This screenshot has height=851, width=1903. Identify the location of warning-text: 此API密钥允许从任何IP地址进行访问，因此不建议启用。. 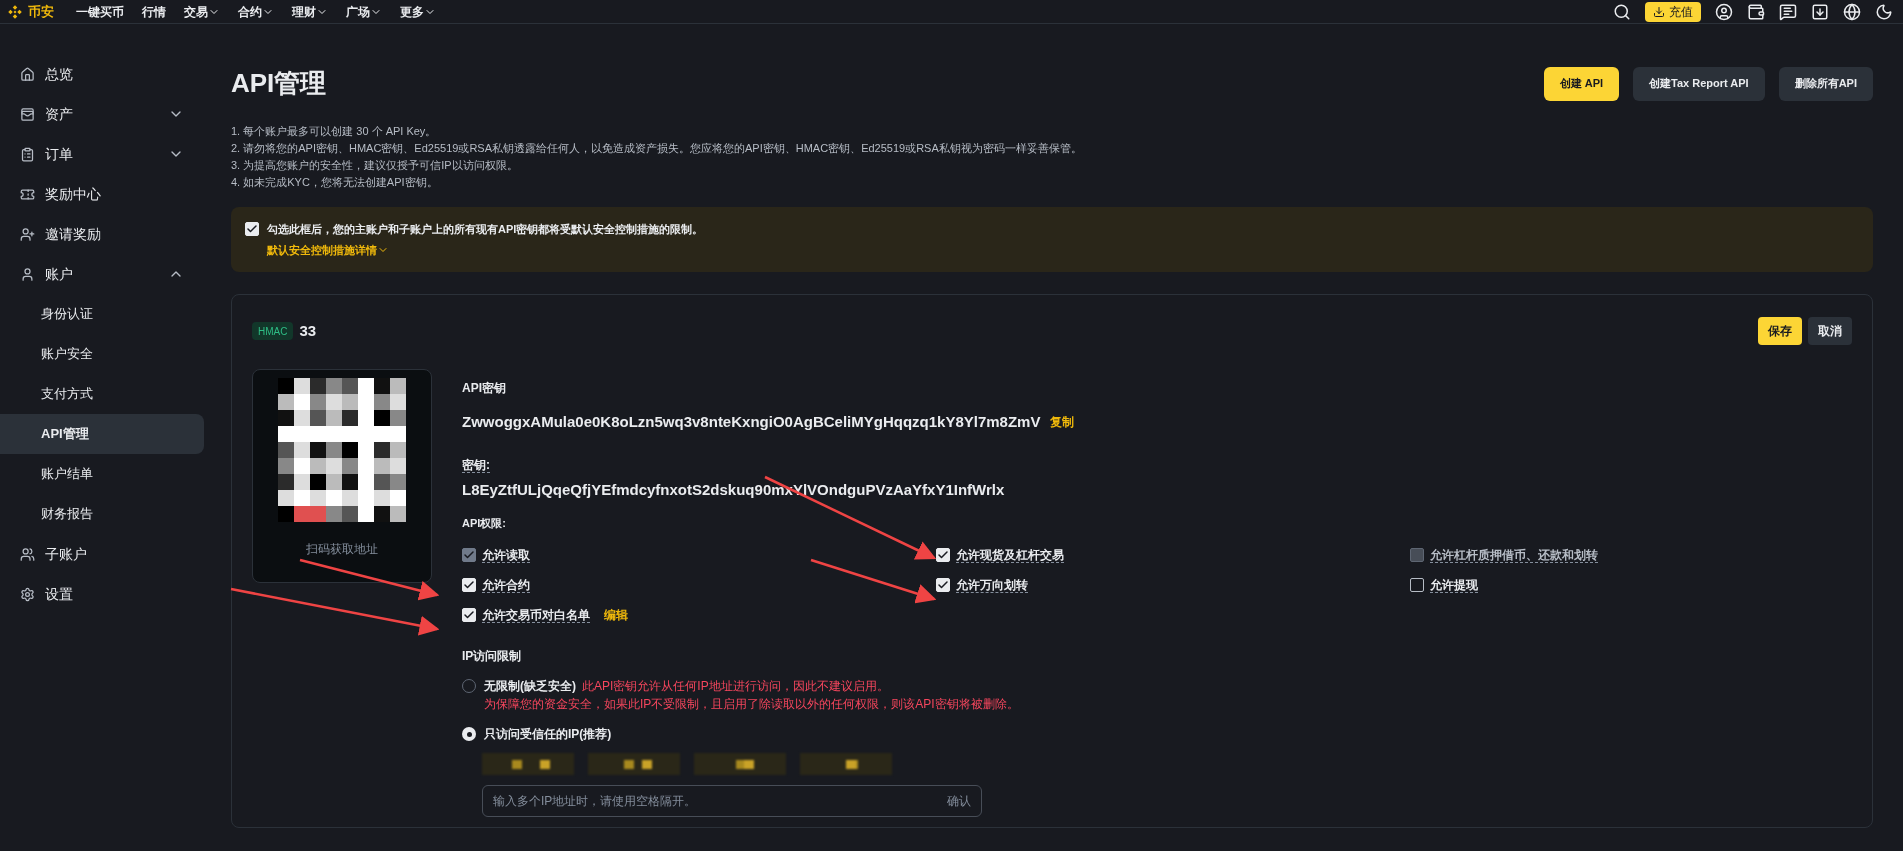
(735, 686).